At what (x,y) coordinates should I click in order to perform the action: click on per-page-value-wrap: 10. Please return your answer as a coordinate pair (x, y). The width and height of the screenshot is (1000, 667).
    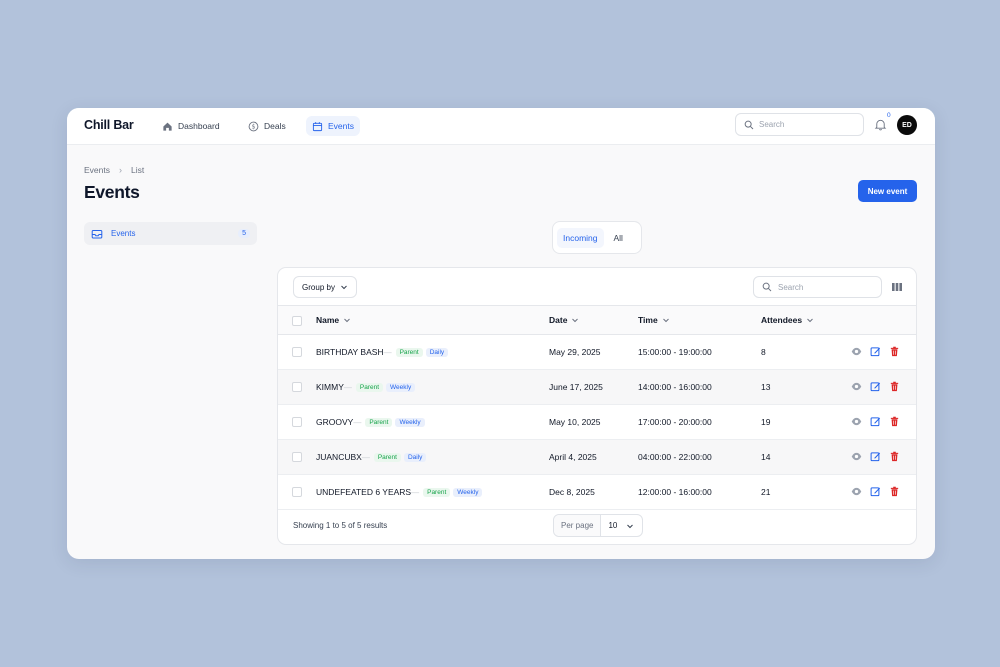
    Looking at the image, I should click on (617, 525).